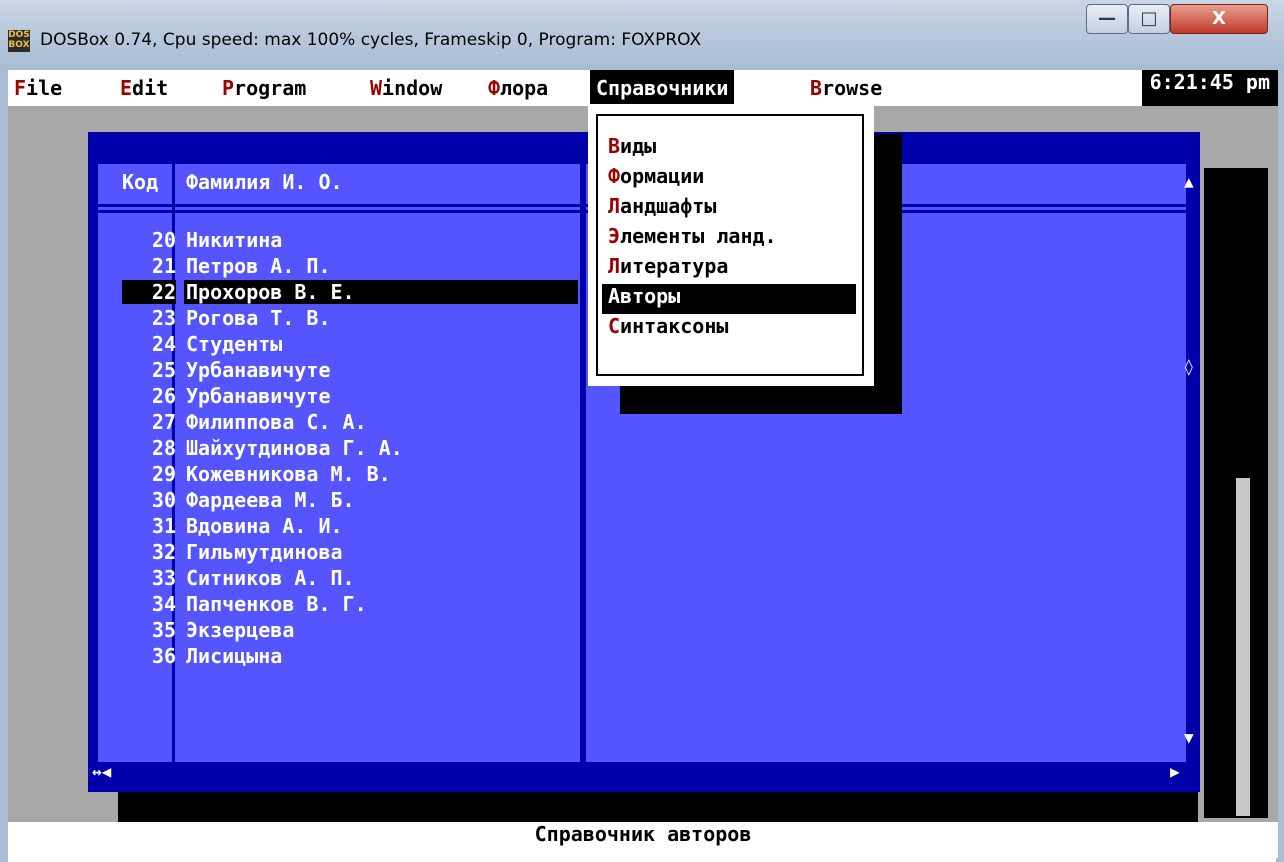 The width and height of the screenshot is (1284, 862). Describe the element at coordinates (581, 463) in the screenshot. I see `partition-divider` at that location.